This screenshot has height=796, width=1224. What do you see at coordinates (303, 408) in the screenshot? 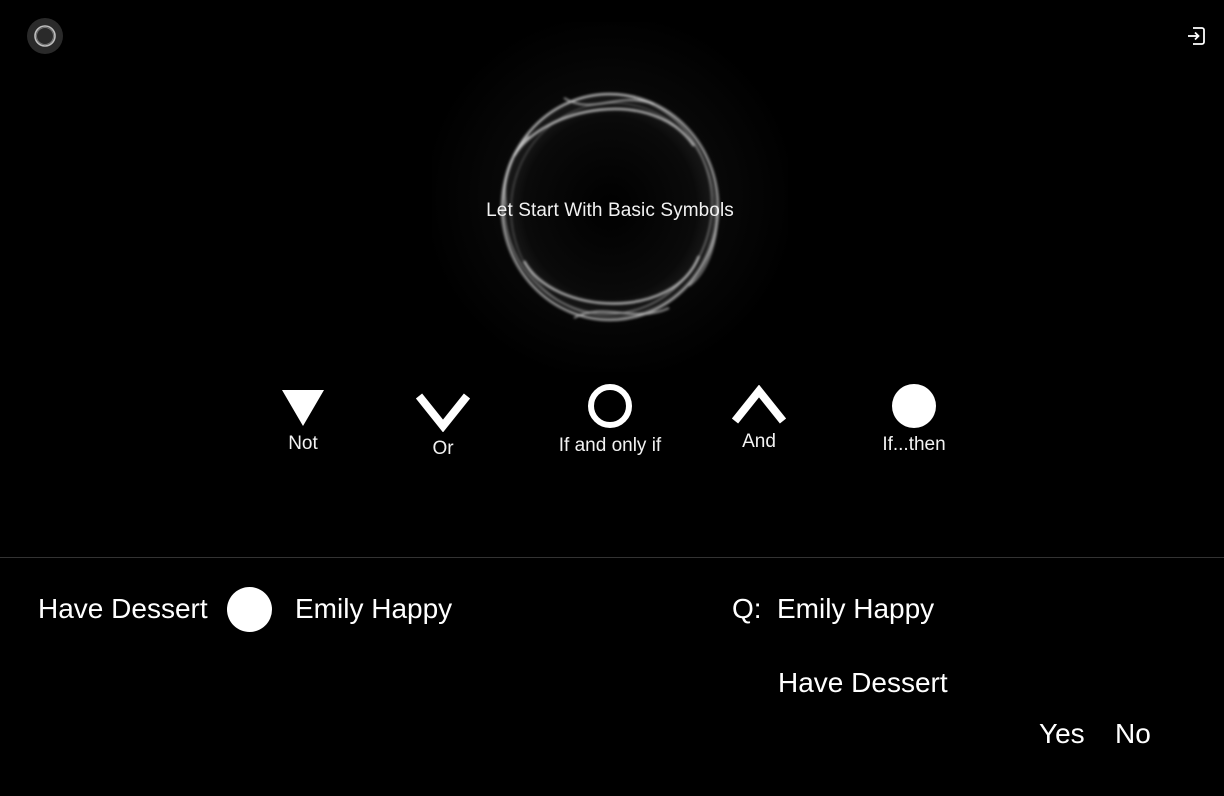
I see `triangle-down-icon` at bounding box center [303, 408].